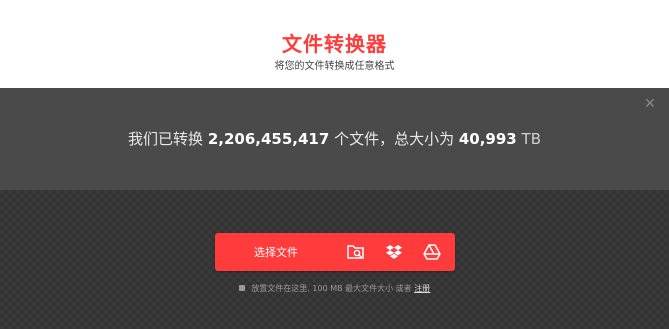 The image size is (669, 329). I want to click on stats-prefix: 我们已转换, so click(166, 139).